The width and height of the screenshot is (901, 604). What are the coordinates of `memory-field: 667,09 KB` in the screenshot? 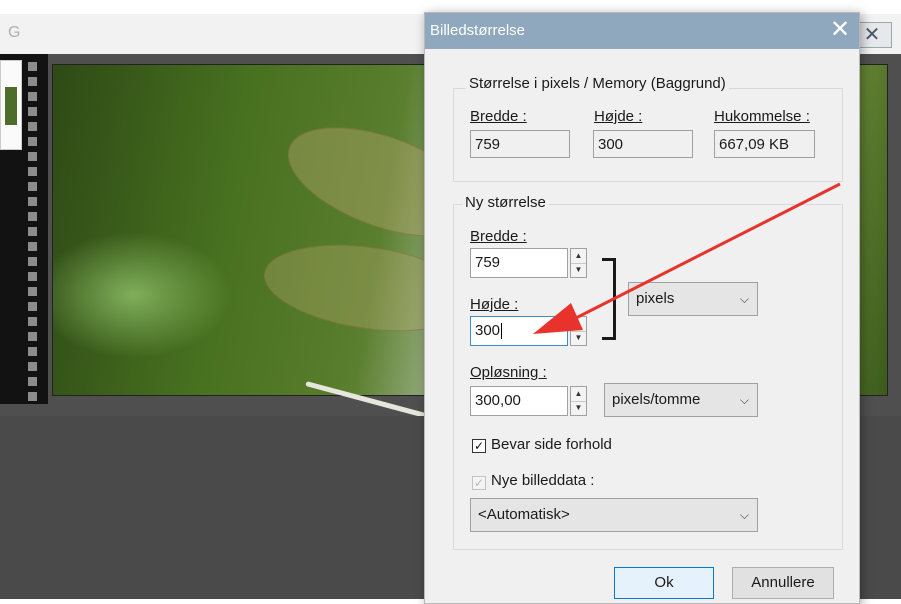 It's located at (764, 144).